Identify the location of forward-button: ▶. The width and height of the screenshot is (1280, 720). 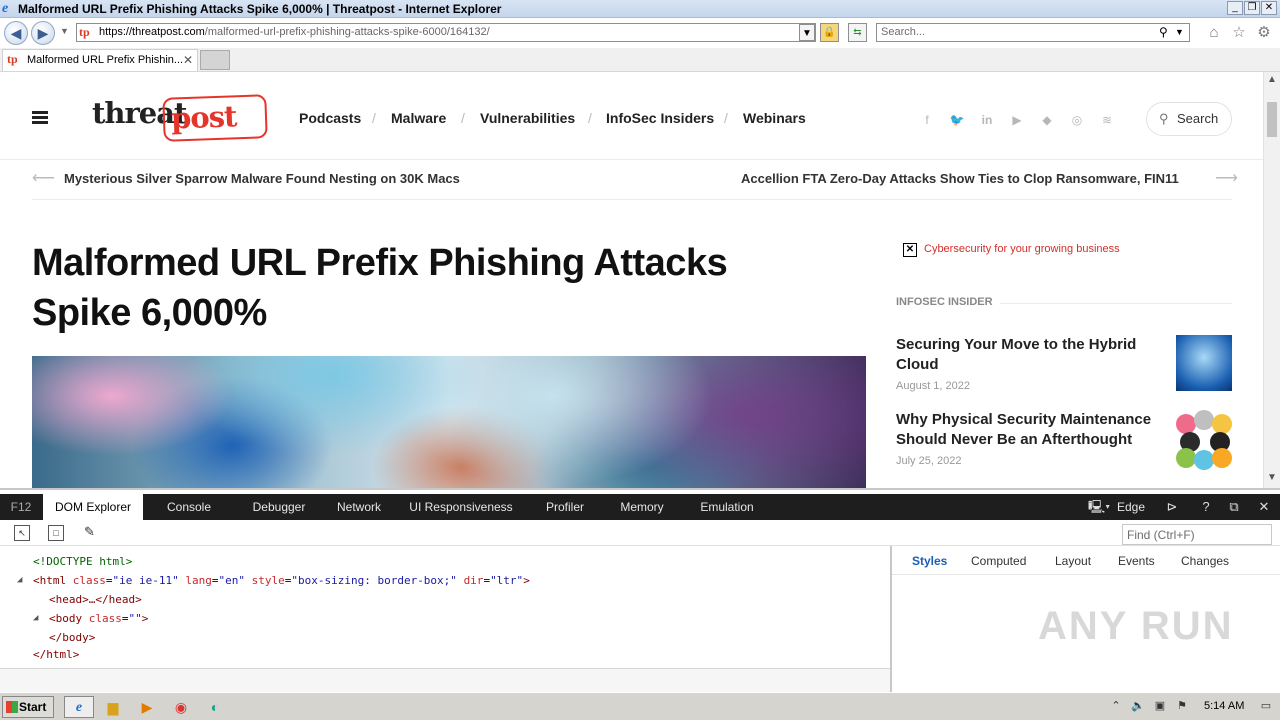
(43, 33).